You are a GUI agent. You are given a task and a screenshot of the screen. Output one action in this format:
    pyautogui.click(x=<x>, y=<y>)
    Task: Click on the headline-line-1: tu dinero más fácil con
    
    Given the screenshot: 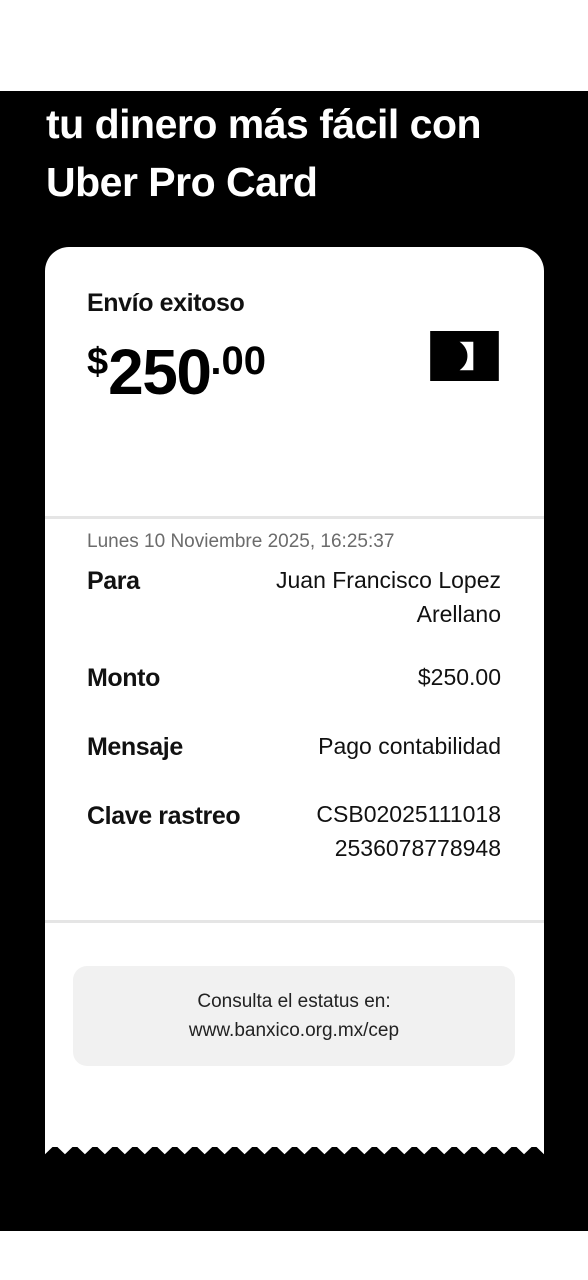 What is the action you would take?
    pyautogui.click(x=264, y=124)
    